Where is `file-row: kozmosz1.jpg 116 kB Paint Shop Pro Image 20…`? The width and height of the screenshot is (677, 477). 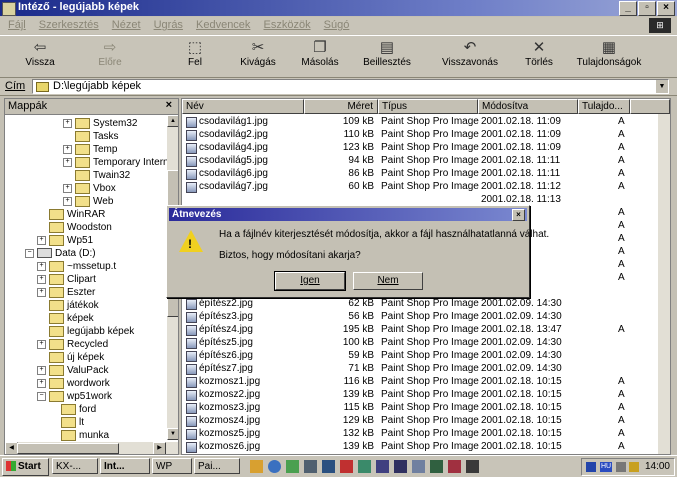
file-row: kozmosz1.jpg 116 kB Paint Shop Pro Image 20… is located at coordinates (417, 381).